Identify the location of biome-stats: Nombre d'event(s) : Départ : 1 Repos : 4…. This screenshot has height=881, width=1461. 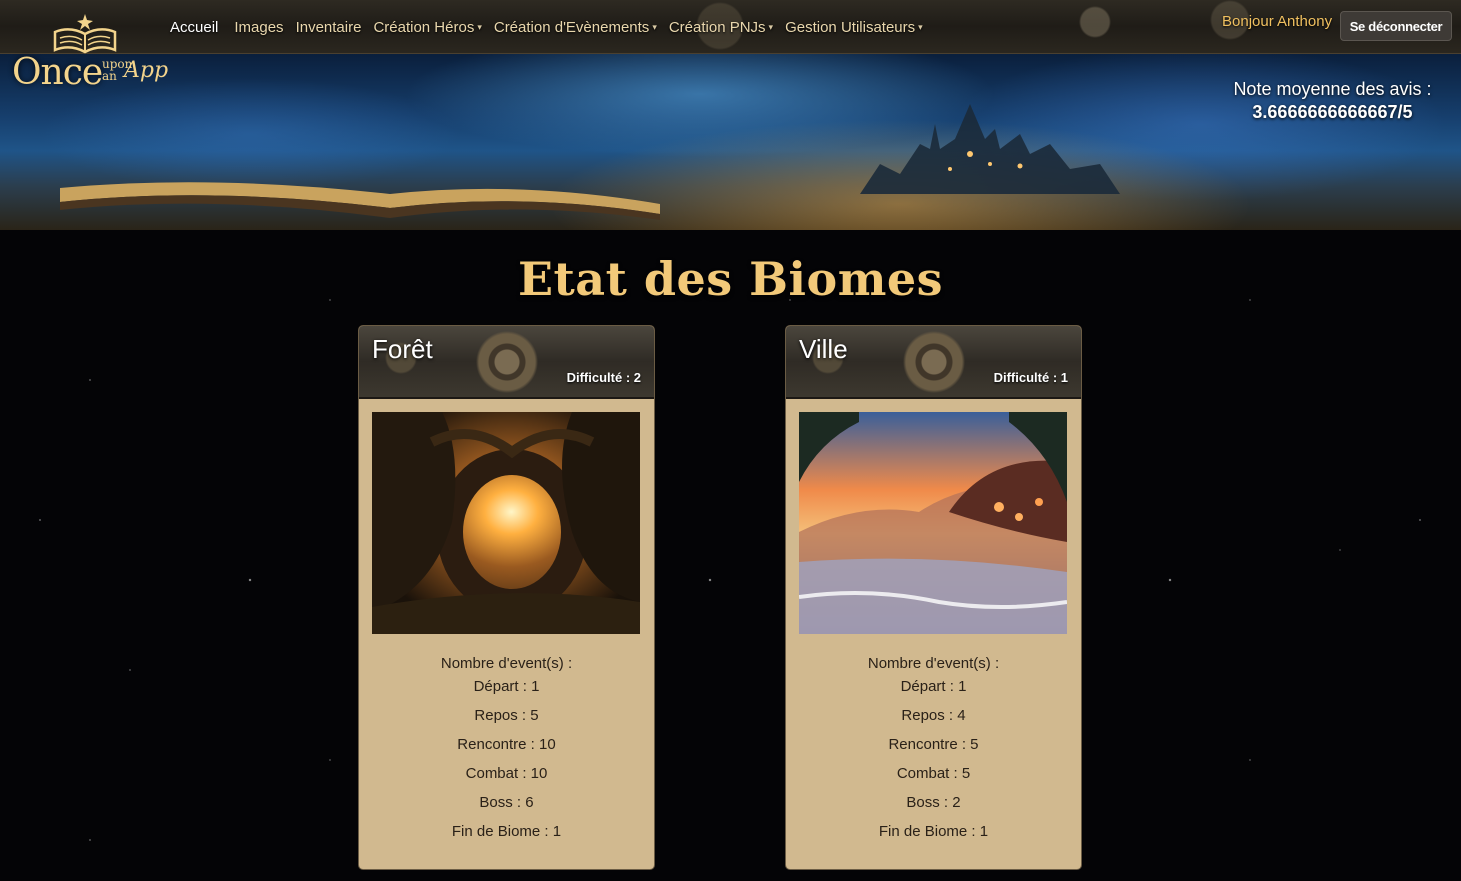
(933, 747).